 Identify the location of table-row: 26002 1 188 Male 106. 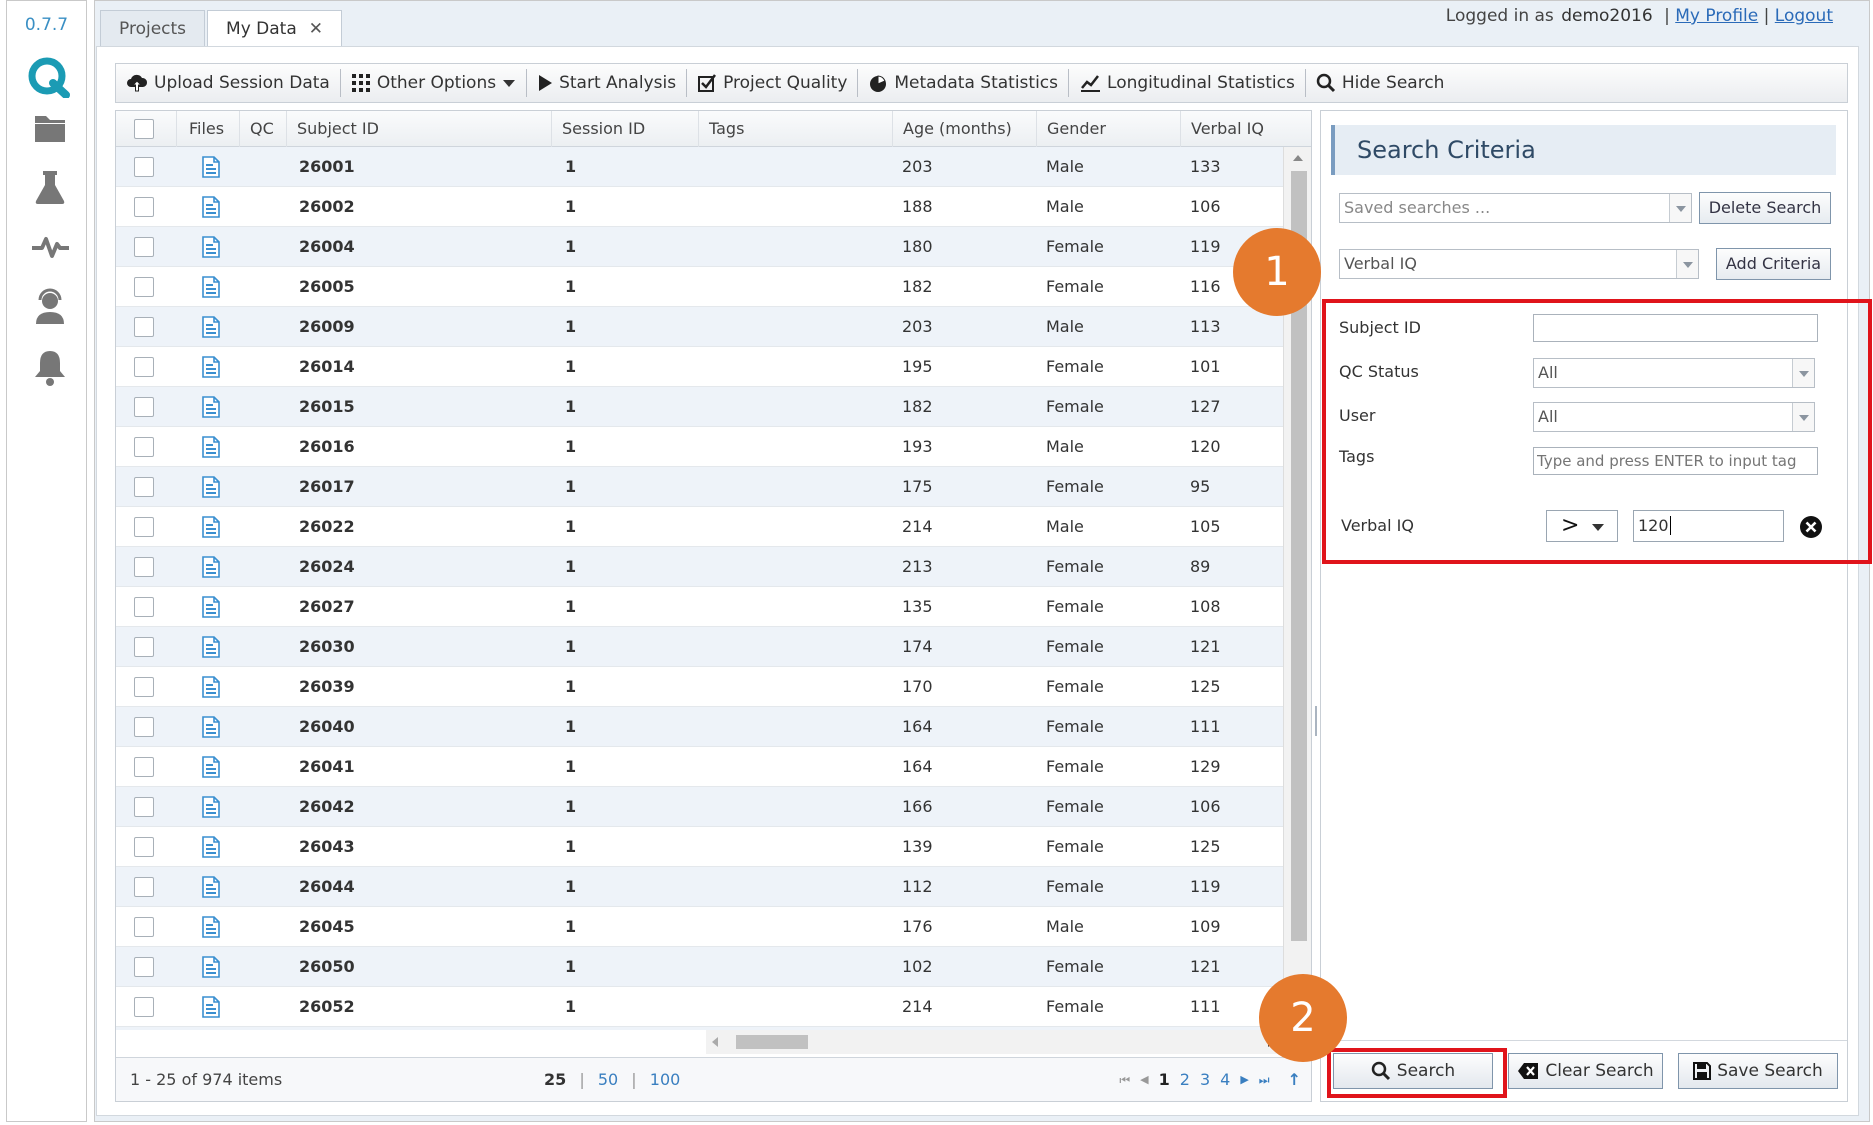
(699, 207).